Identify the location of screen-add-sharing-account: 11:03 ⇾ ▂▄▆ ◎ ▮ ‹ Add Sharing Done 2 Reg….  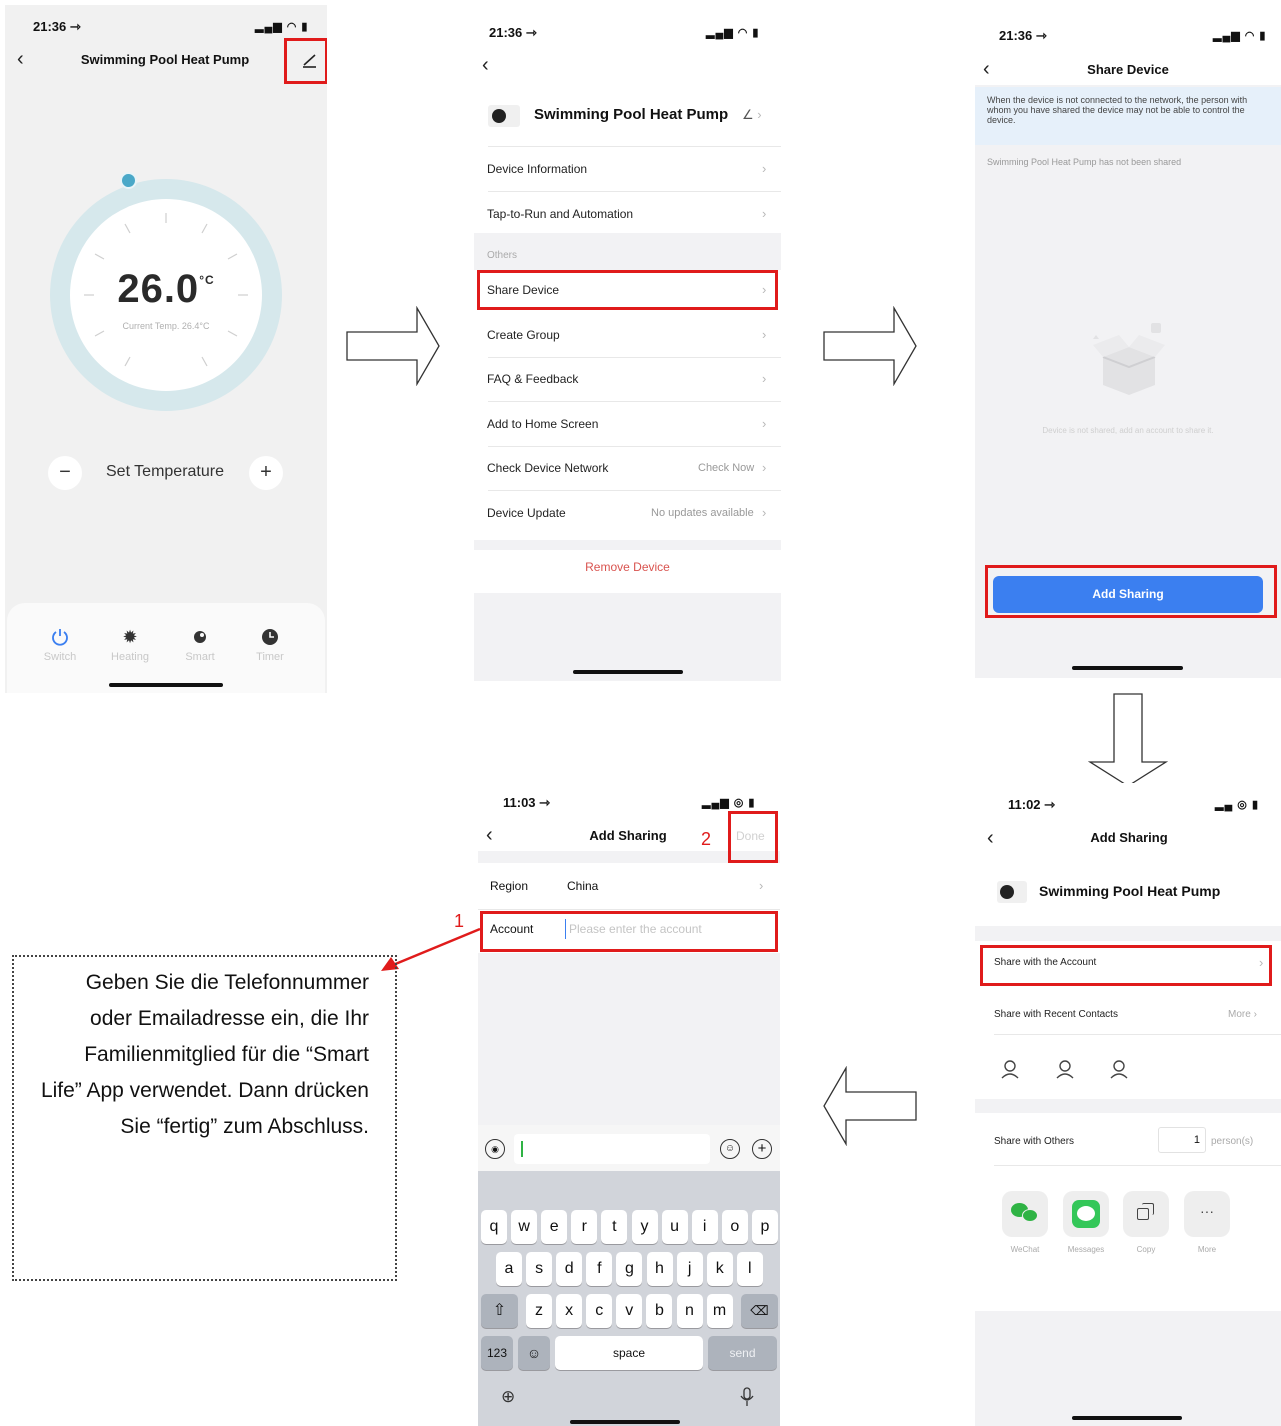
(629, 1104).